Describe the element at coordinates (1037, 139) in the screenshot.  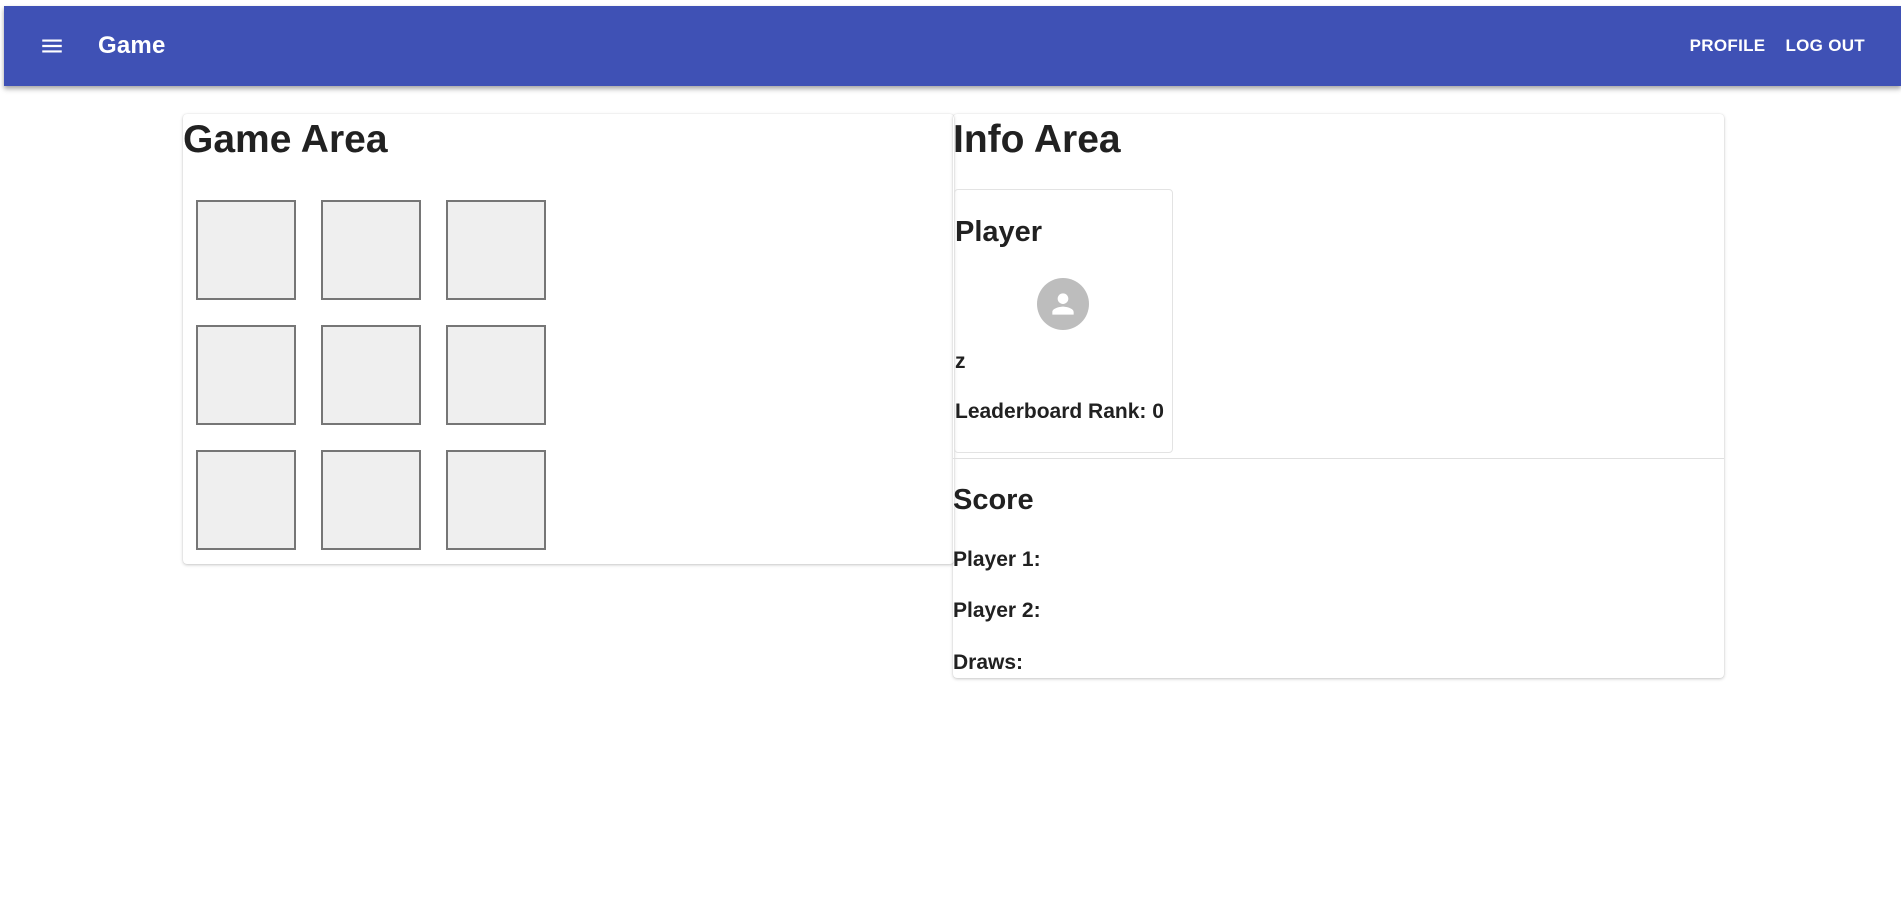
I see `info-area-title: Info Area` at that location.